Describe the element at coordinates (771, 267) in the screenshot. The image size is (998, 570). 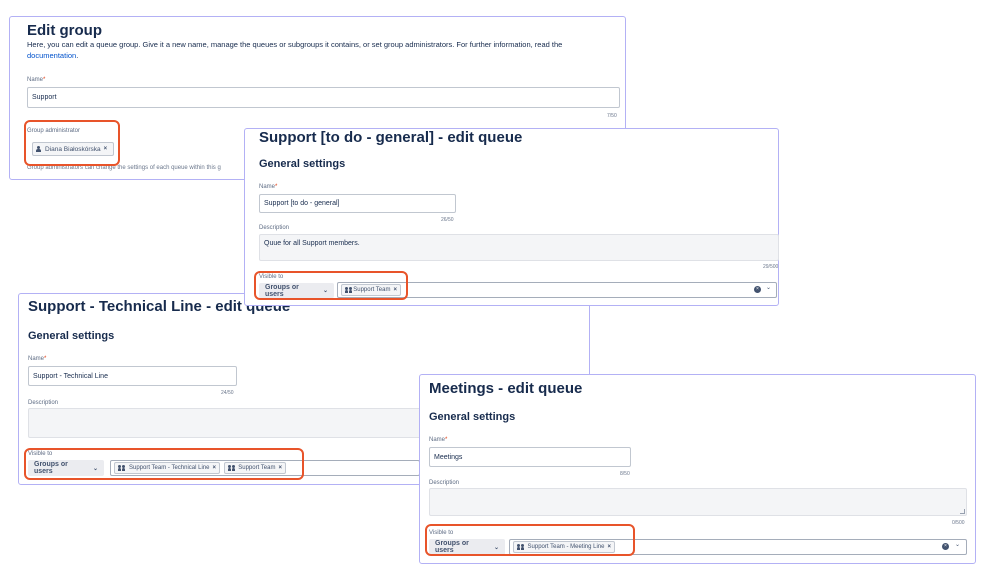
I see `general-desc-count: 29/500` at that location.